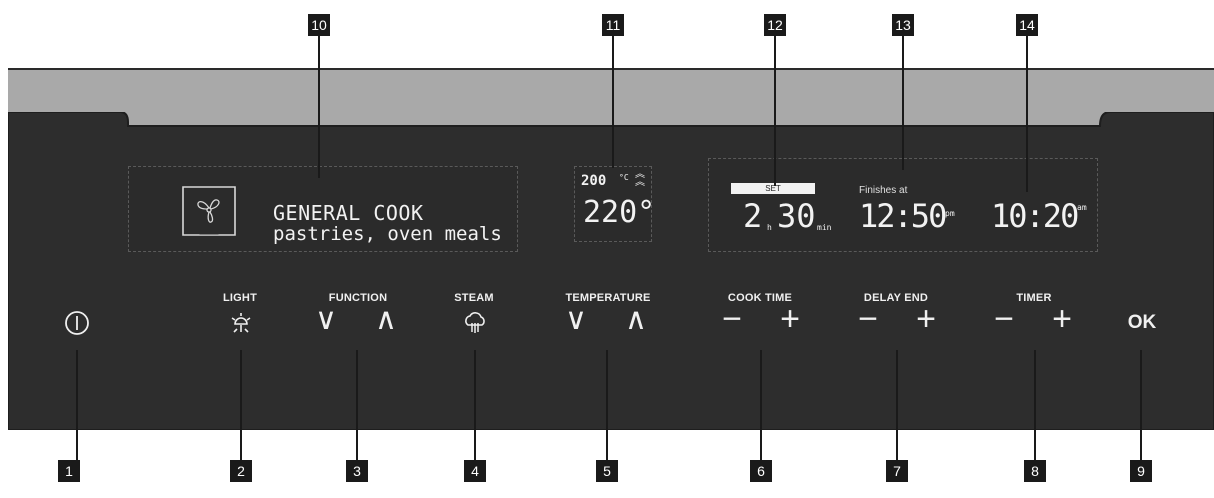 This screenshot has height=498, width=1214. What do you see at coordinates (209, 211) in the screenshot?
I see `fan-icon` at bounding box center [209, 211].